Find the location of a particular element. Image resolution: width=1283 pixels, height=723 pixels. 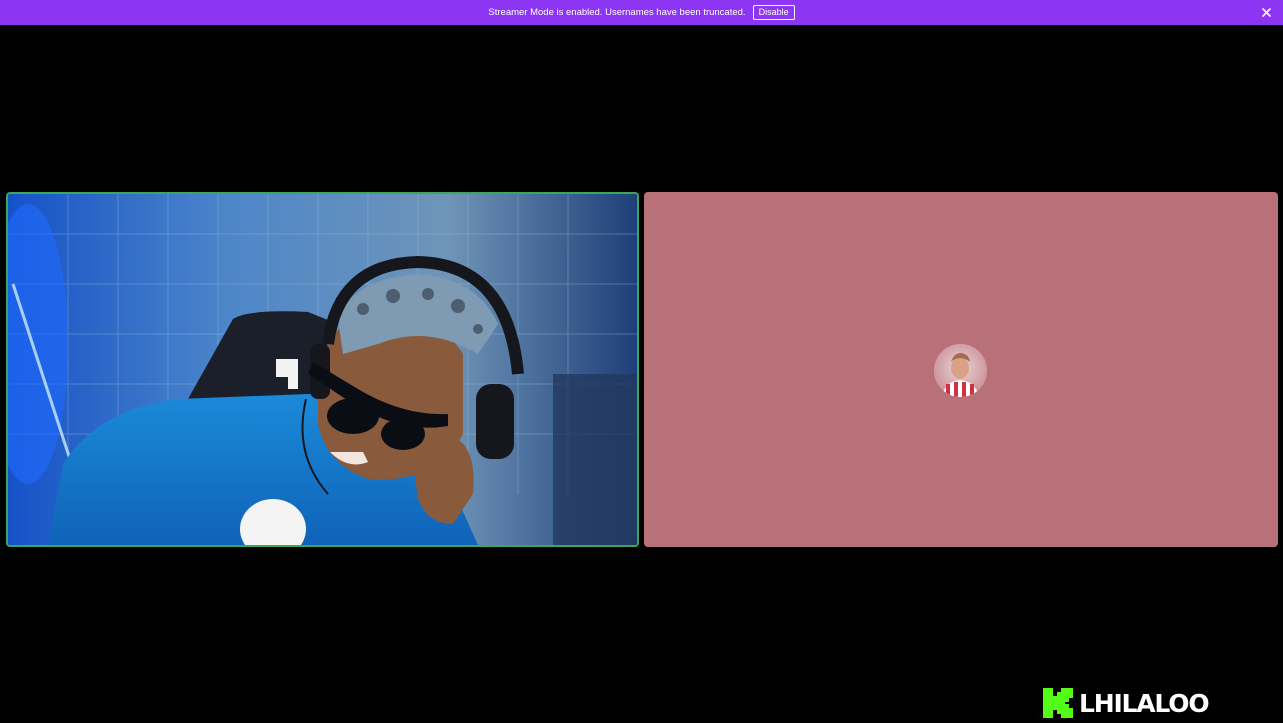

close-icon is located at coordinates (1266, 12).